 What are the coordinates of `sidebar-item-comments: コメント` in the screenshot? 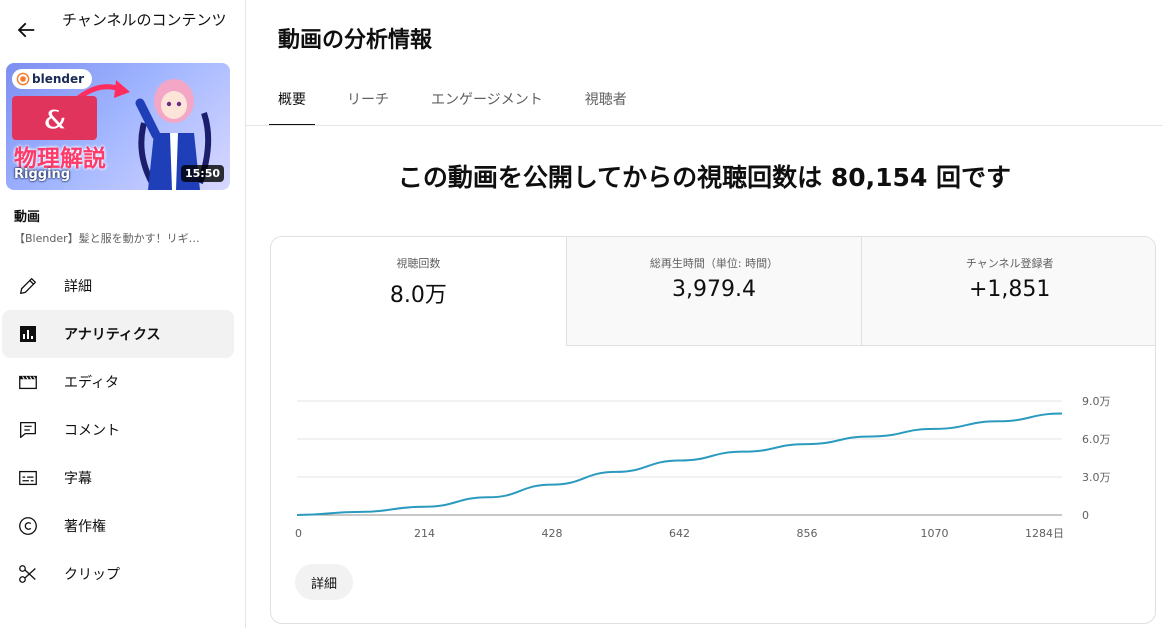 It's located at (118, 430).